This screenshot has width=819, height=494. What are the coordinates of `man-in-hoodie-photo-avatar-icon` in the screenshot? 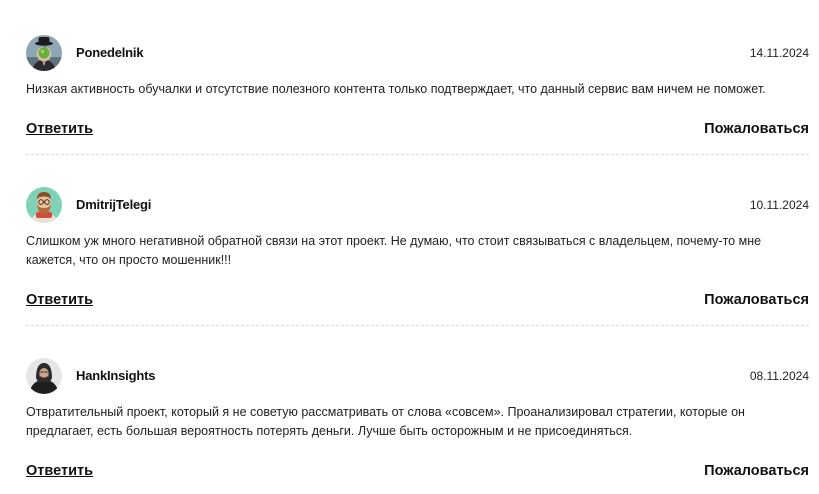 It's located at (44, 376).